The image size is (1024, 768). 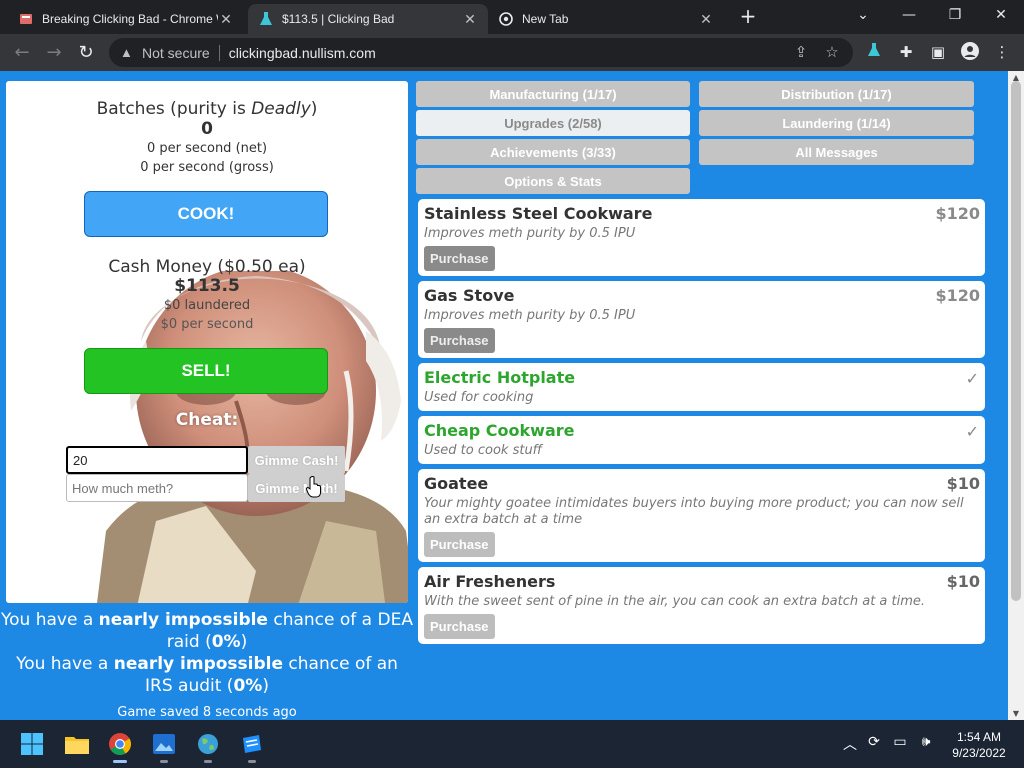 What do you see at coordinates (265, 686) in the screenshot?
I see `irs-text-3: )` at bounding box center [265, 686].